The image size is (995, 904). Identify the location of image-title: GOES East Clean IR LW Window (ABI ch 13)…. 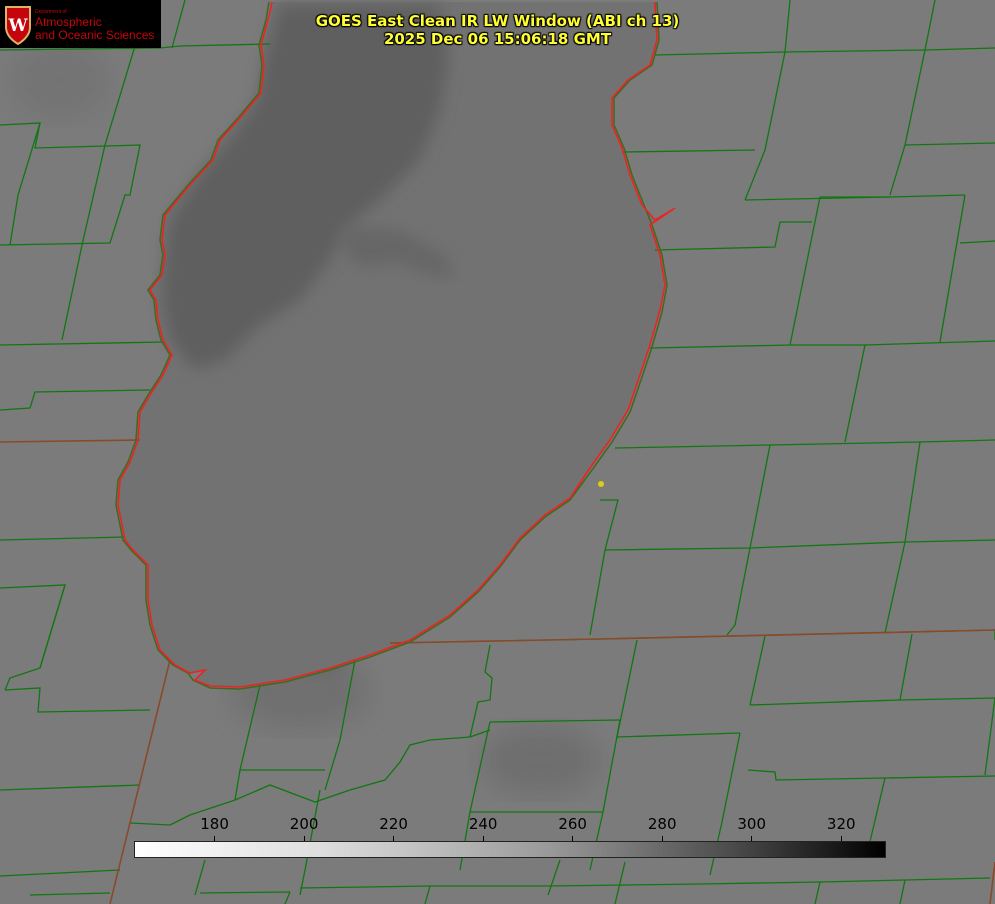
(497, 30).